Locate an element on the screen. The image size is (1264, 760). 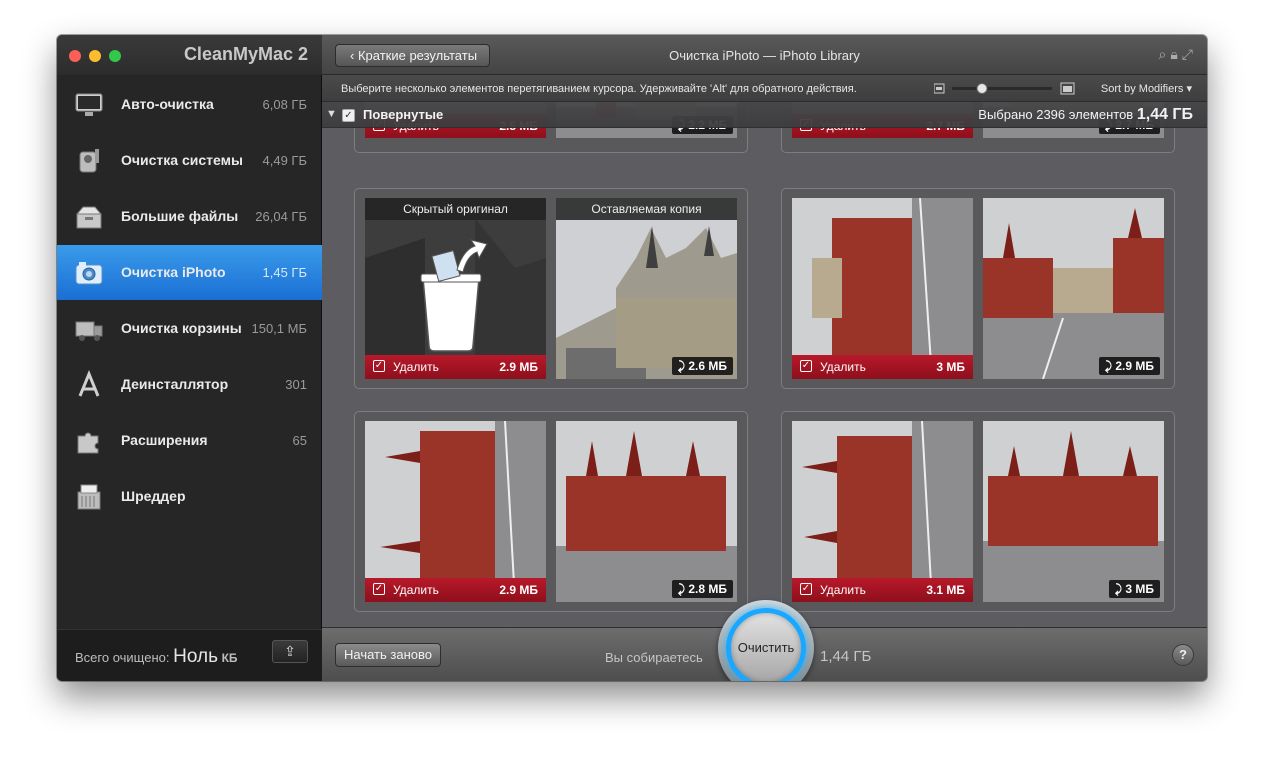
kept-photo: ⤸ 2.9 МБ is located at coordinates (1073, 288).